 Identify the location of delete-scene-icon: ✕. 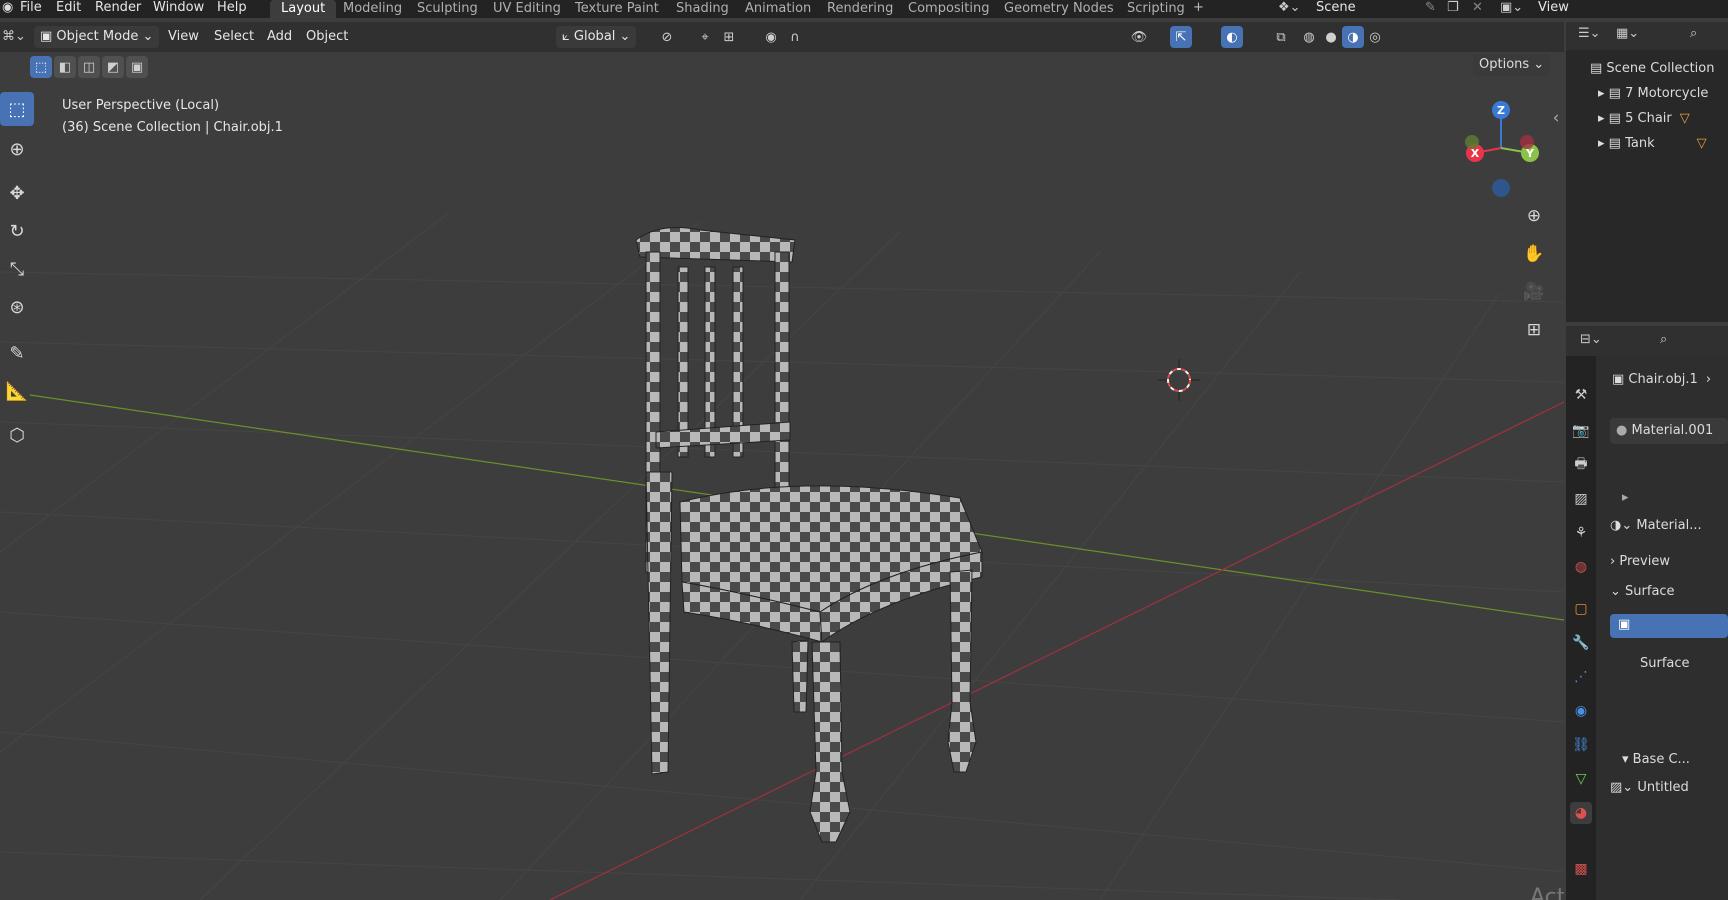
(1477, 9).